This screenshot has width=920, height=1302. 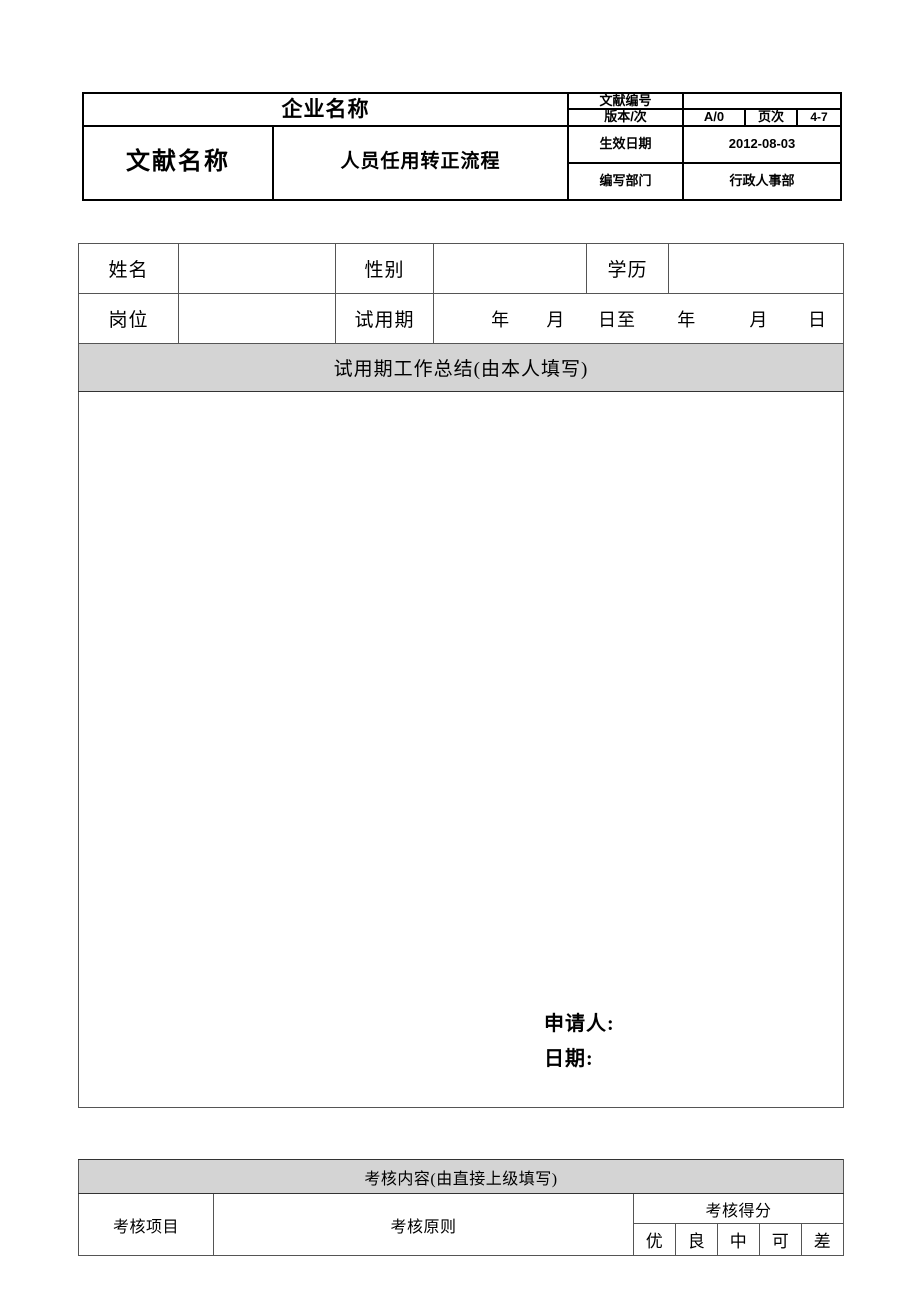 What do you see at coordinates (738, 1208) in the screenshot?
I see `assessment-col-score: 考核得分` at bounding box center [738, 1208].